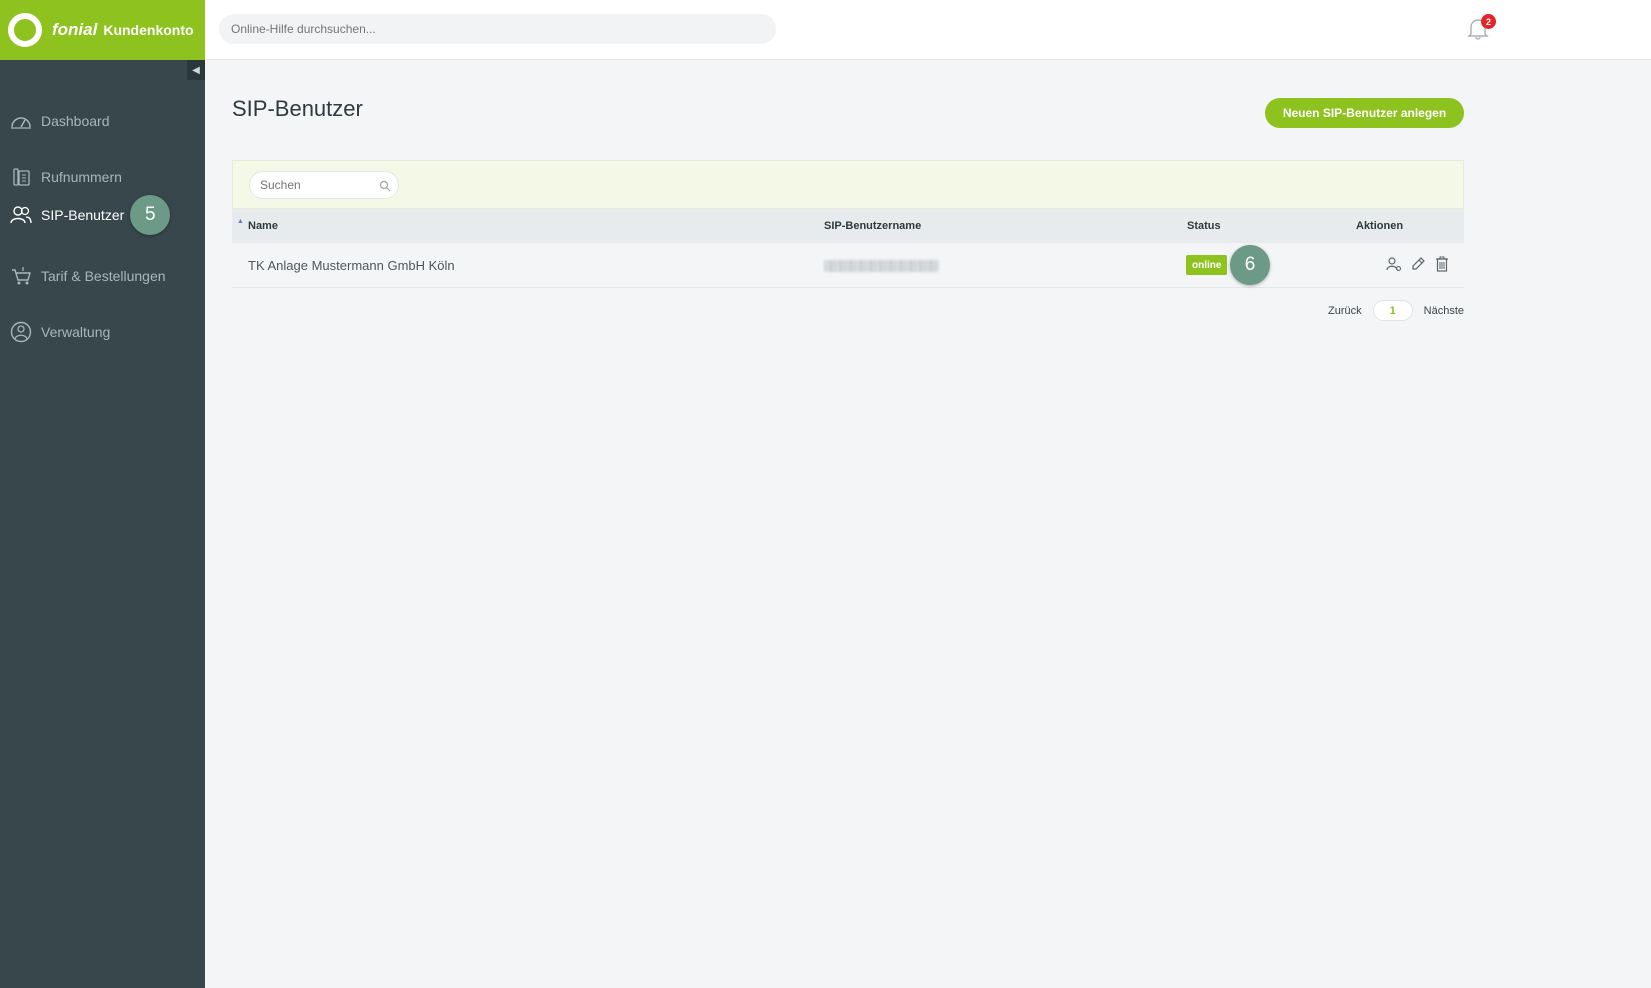 The width and height of the screenshot is (1651, 988). I want to click on help-search-input, so click(497, 29).